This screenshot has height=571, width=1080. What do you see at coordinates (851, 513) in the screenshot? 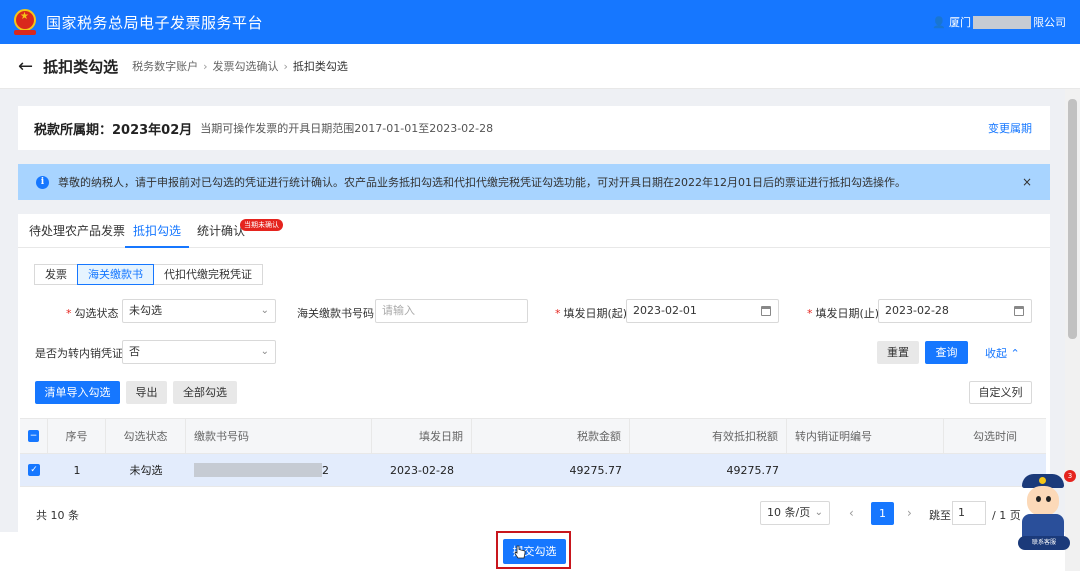
I see `prev-page-icon: ‹` at bounding box center [851, 513].